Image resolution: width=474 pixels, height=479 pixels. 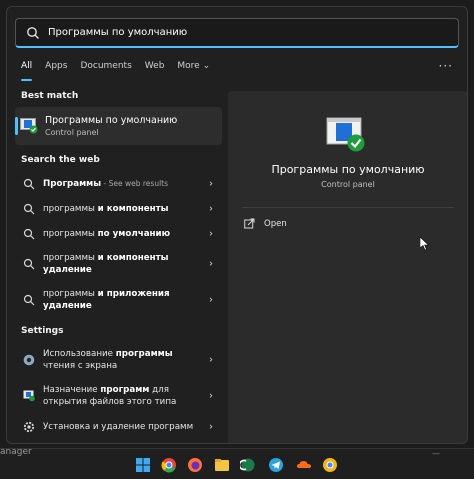 I want to click on web-result-2: программы и компоненты ›, so click(x=119, y=208).